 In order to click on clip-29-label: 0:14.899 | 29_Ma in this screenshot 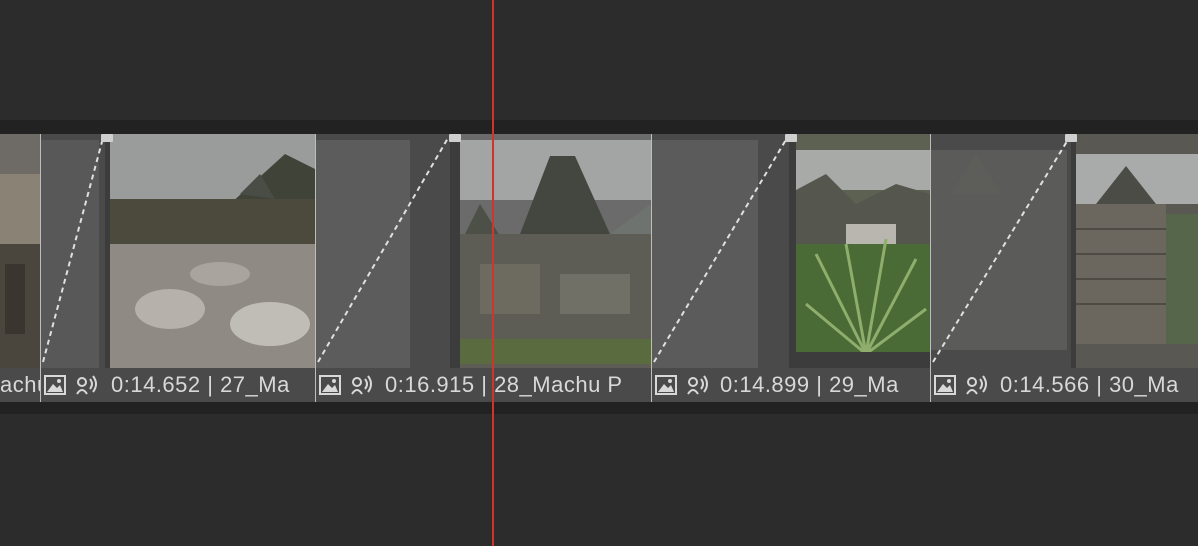, I will do `click(809, 384)`.